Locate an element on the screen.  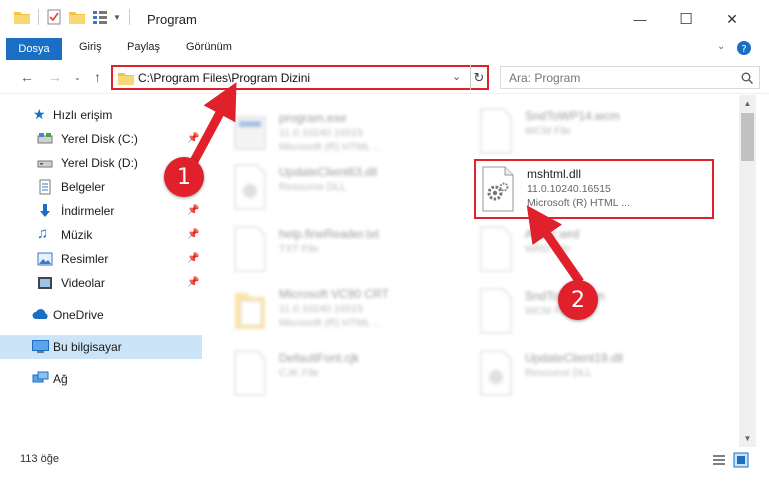
annotation-badge-1: 1 is located at coordinates (184, 177).